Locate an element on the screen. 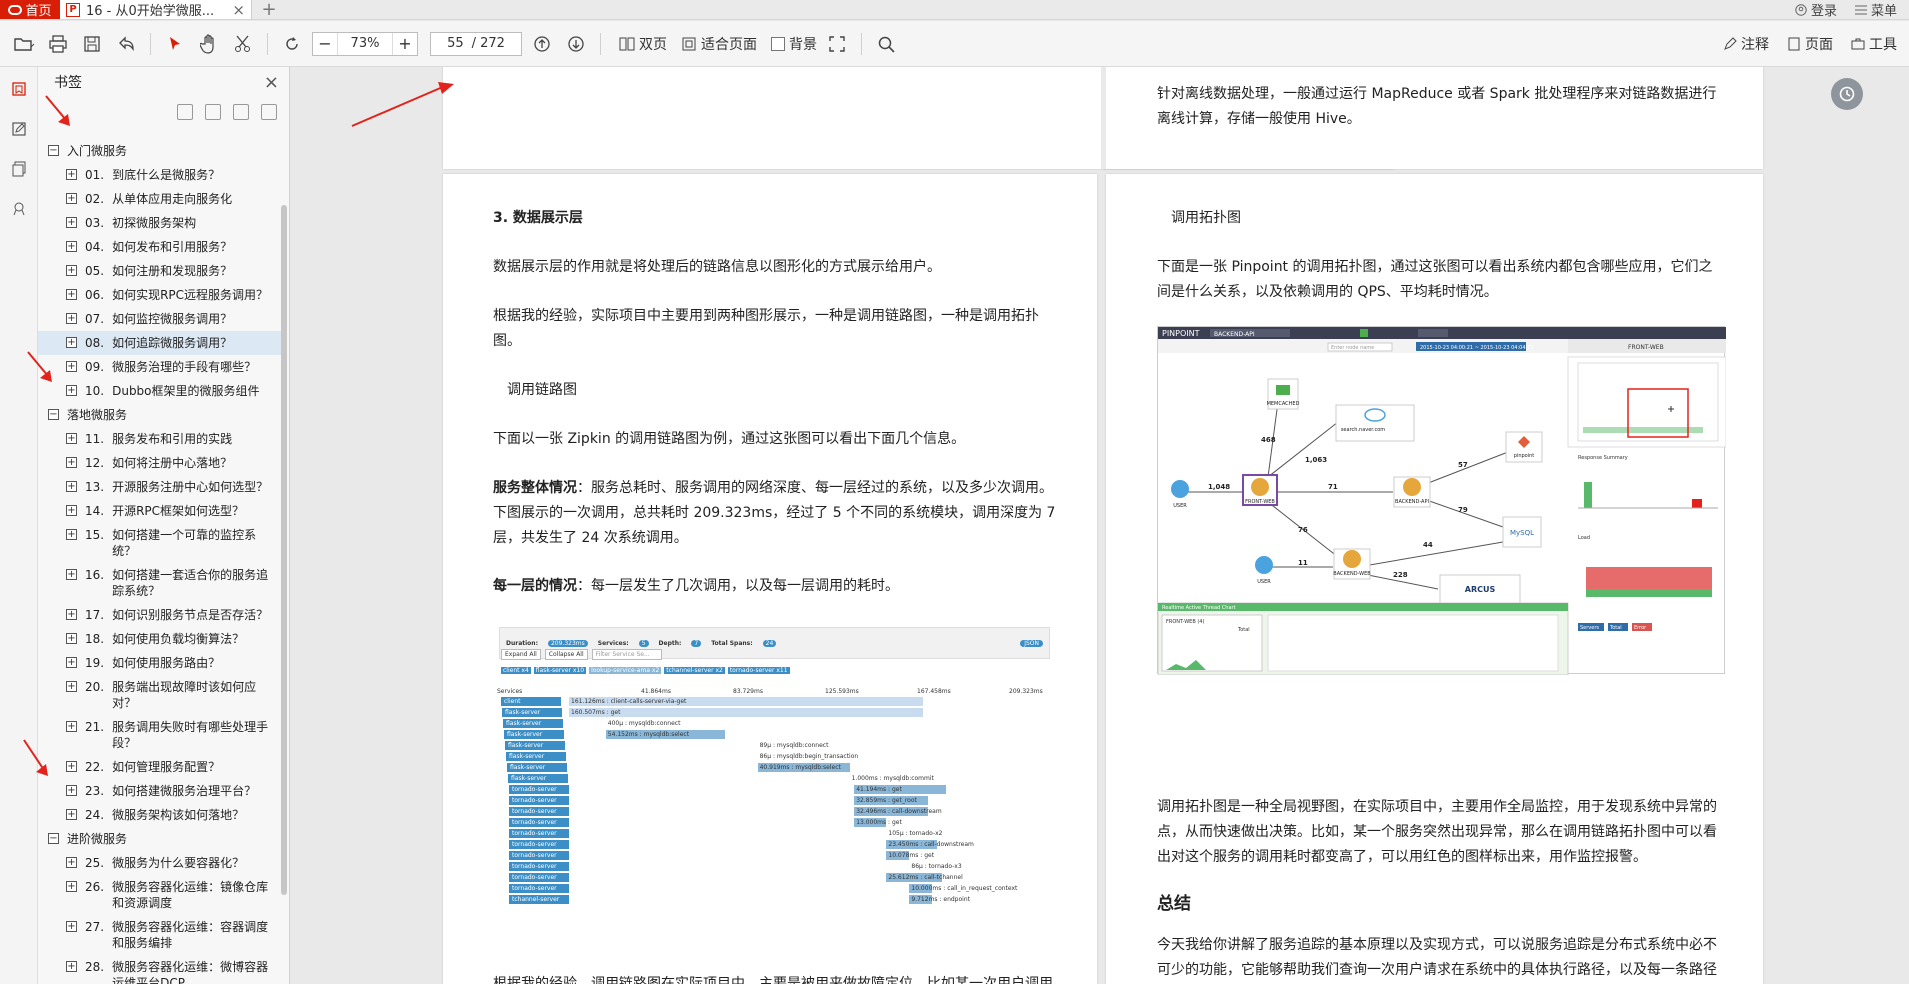  next-page-icon is located at coordinates (576, 44).